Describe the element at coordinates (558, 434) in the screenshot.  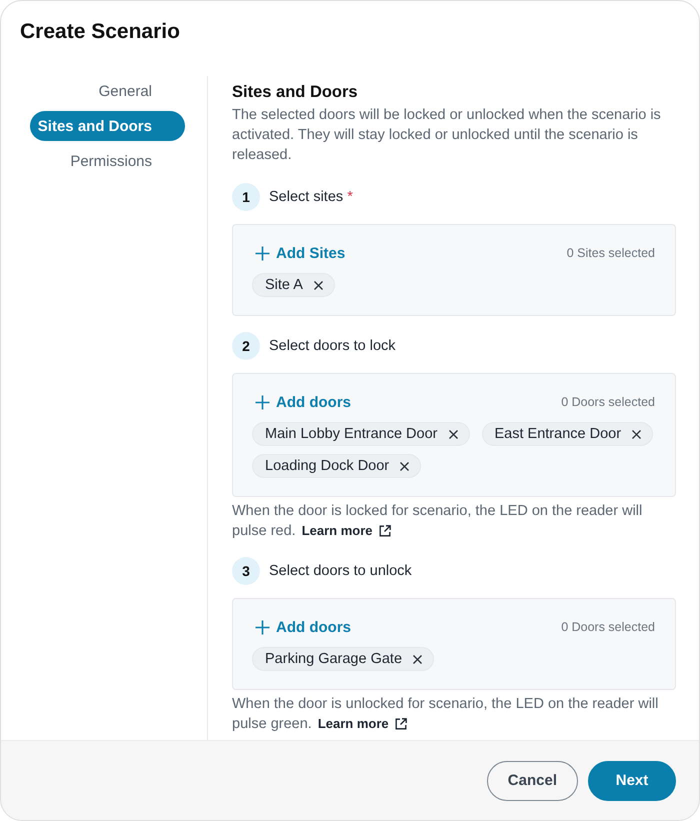
I see `chip-label: East Entrance Door` at that location.